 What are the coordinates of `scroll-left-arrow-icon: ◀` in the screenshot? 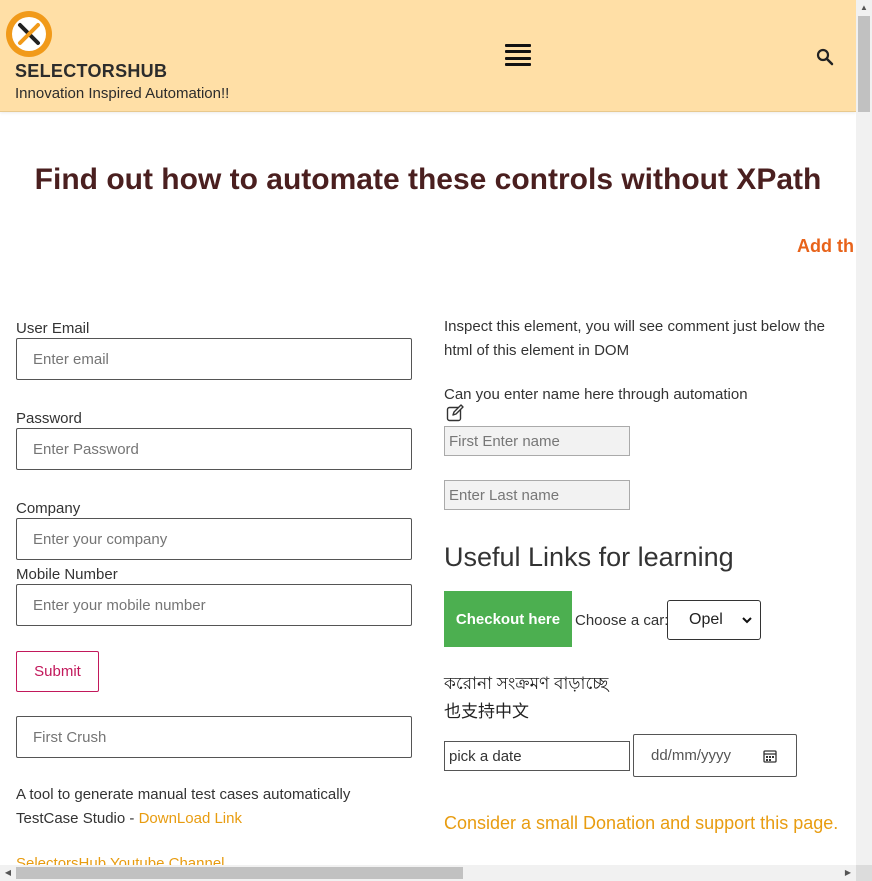 It's located at (8, 873).